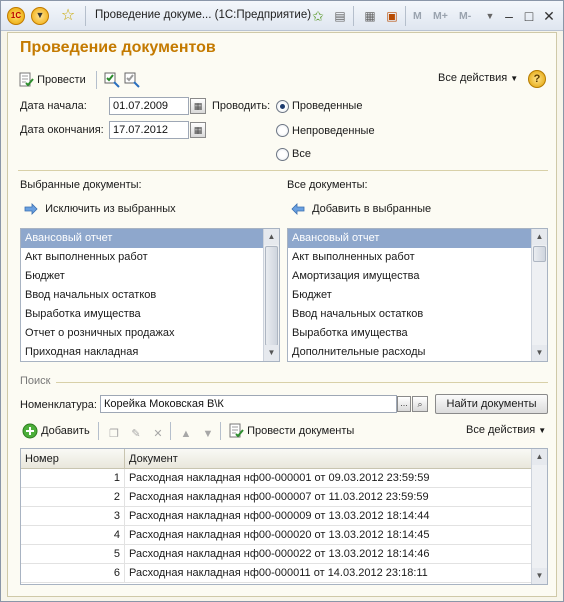 The width and height of the screenshot is (564, 602). What do you see at coordinates (58, 405) in the screenshot?
I see `nomenclature-label: Номенклатура:` at bounding box center [58, 405].